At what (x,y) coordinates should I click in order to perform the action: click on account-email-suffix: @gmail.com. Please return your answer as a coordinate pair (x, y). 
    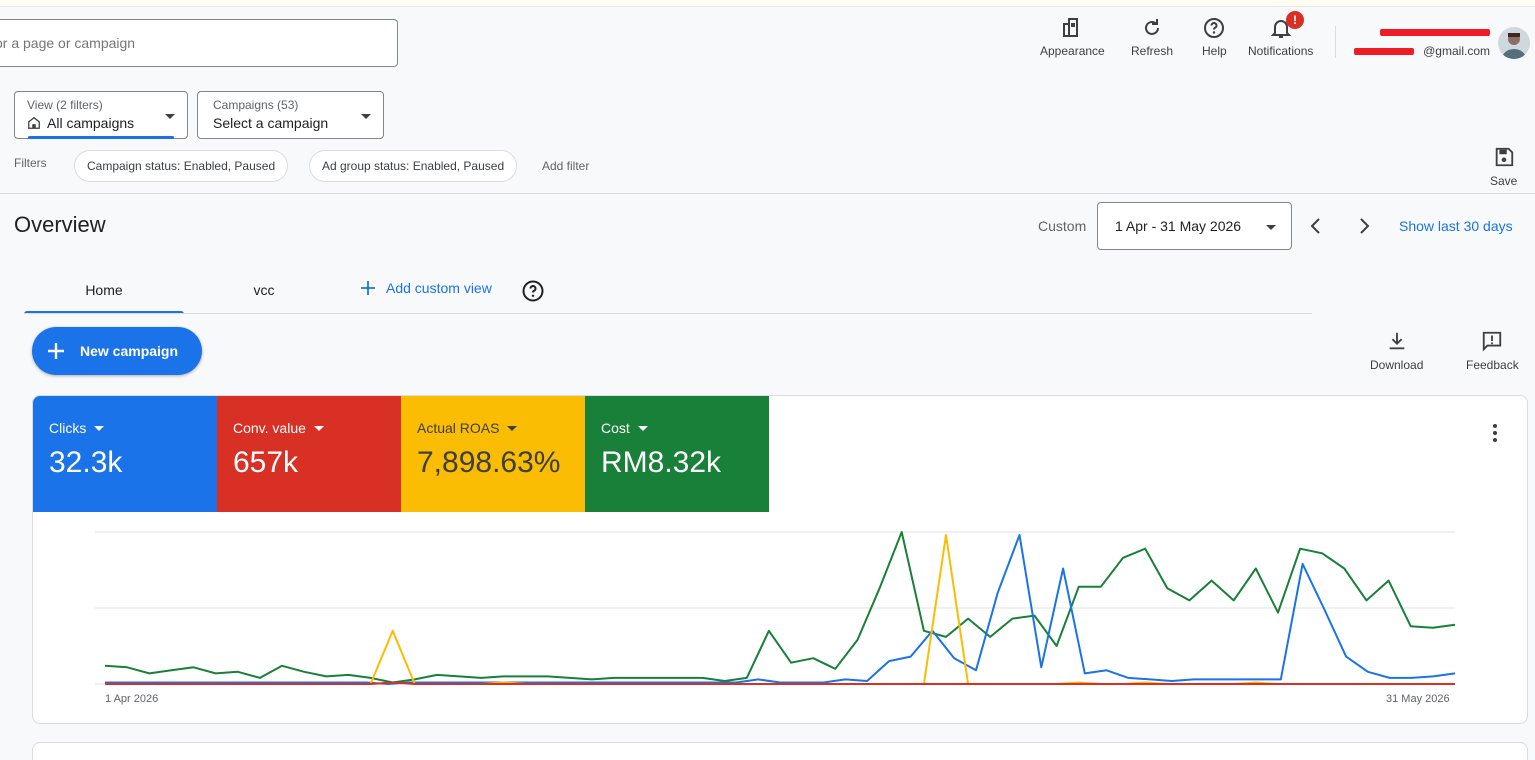
    Looking at the image, I should click on (1456, 51).